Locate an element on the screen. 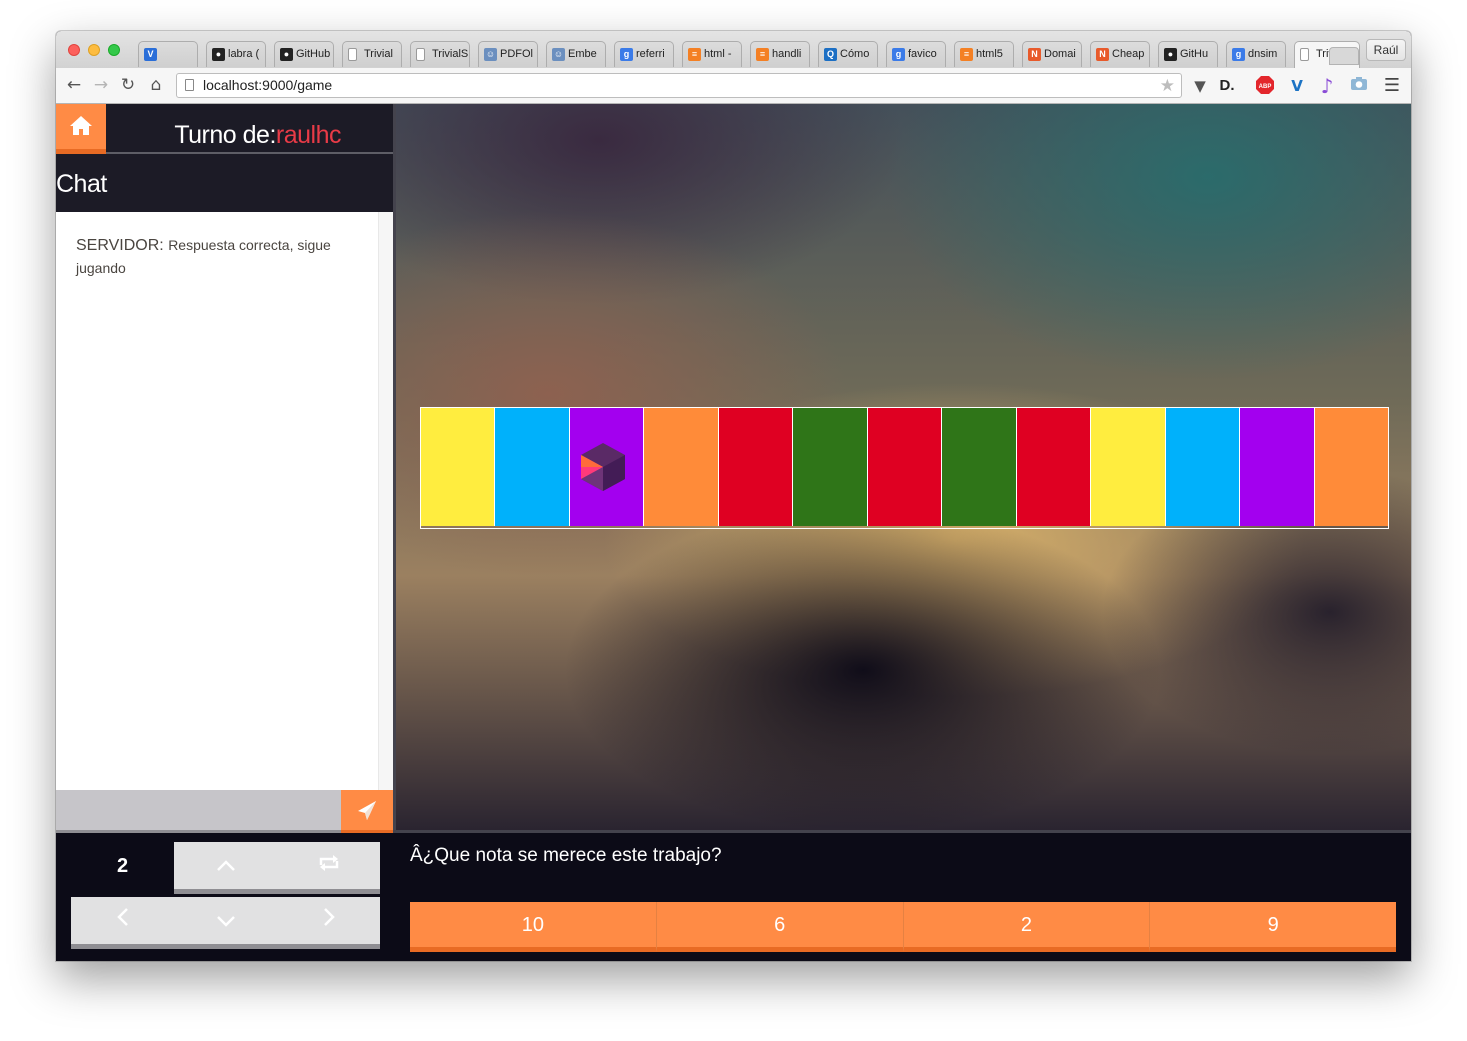 This screenshot has height=1041, width=1467. vivaldi-v-icon: V is located at coordinates (1297, 86).